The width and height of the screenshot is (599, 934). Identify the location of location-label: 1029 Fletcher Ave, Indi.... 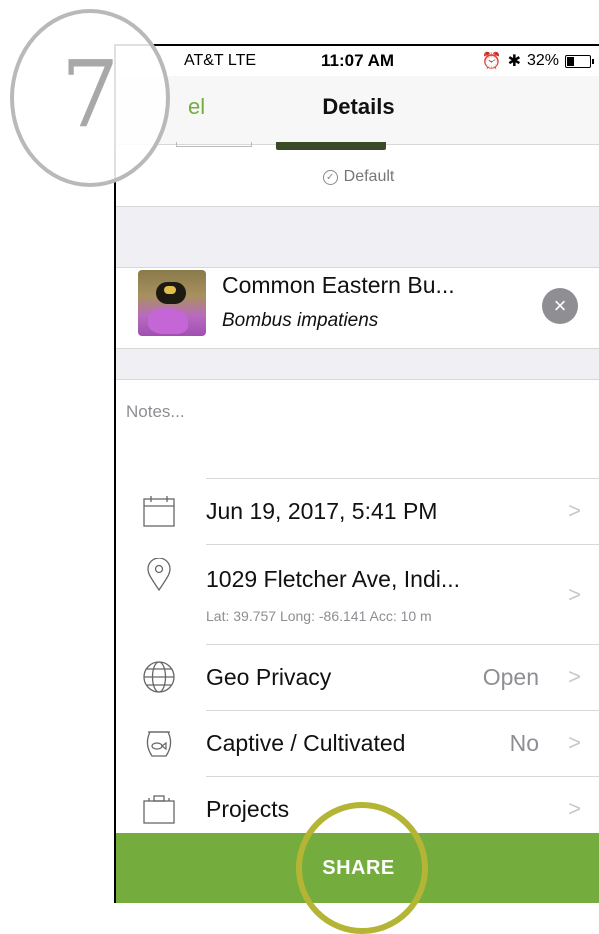
(333, 579).